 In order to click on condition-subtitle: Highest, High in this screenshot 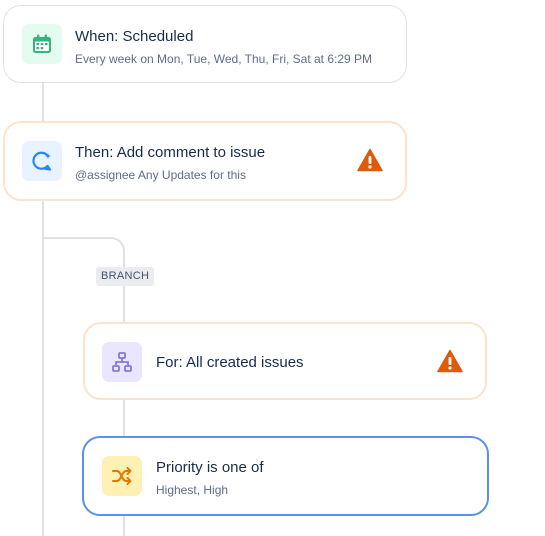, I will do `click(192, 490)`.